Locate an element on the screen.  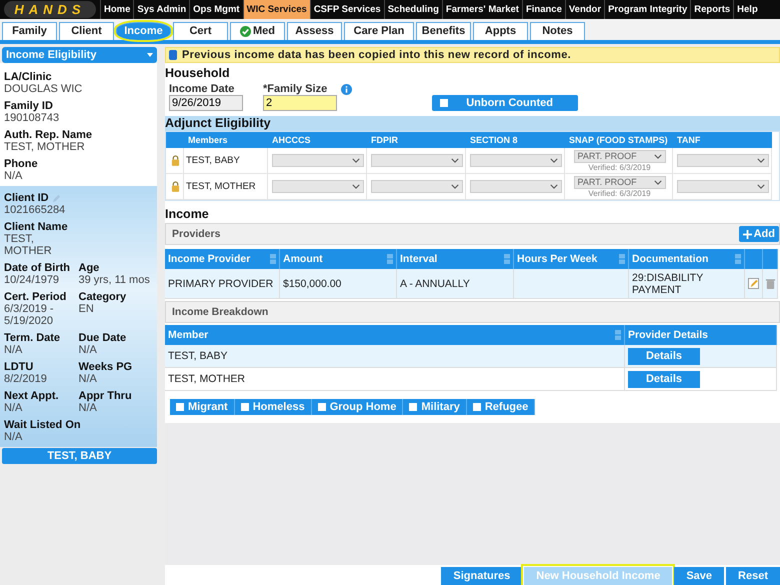
edit-icon is located at coordinates (753, 283).